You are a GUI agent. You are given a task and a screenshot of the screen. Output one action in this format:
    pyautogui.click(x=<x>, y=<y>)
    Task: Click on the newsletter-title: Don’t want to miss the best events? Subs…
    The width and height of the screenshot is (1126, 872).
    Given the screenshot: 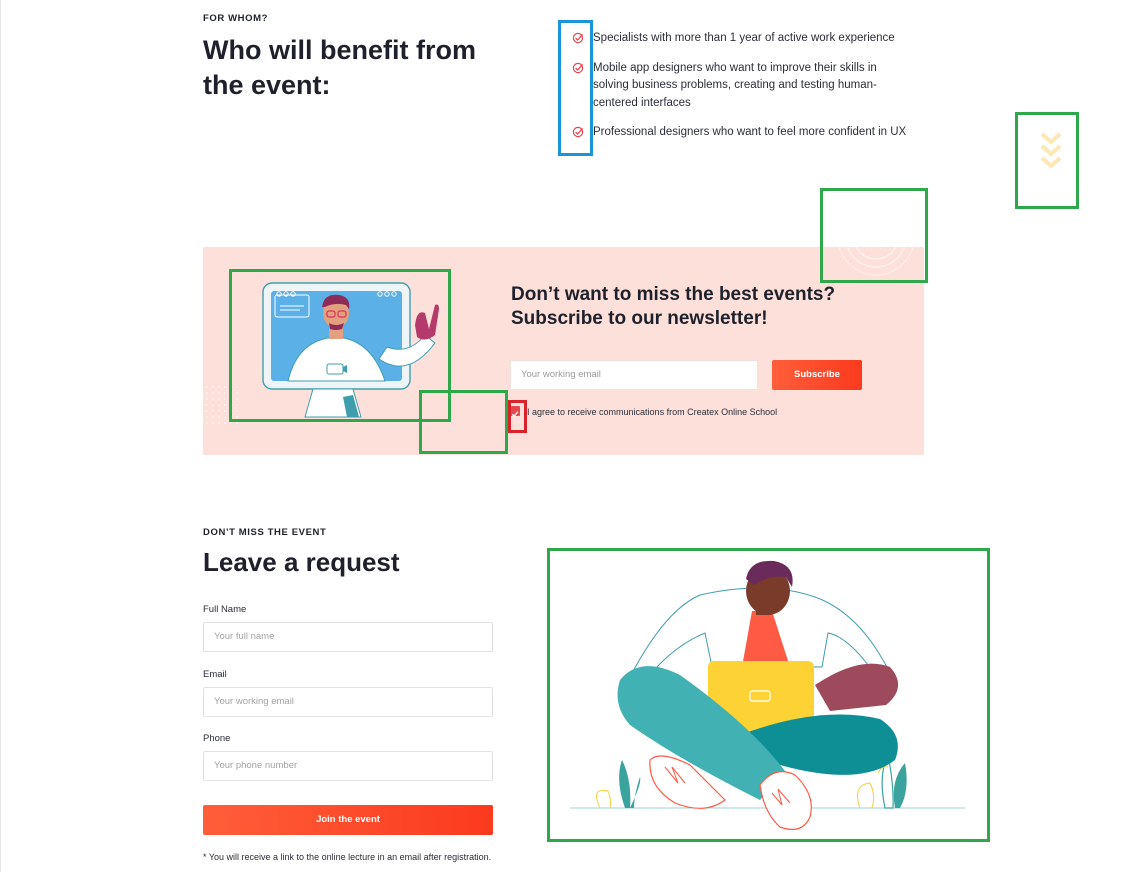 What is the action you would take?
    pyautogui.click(x=691, y=307)
    